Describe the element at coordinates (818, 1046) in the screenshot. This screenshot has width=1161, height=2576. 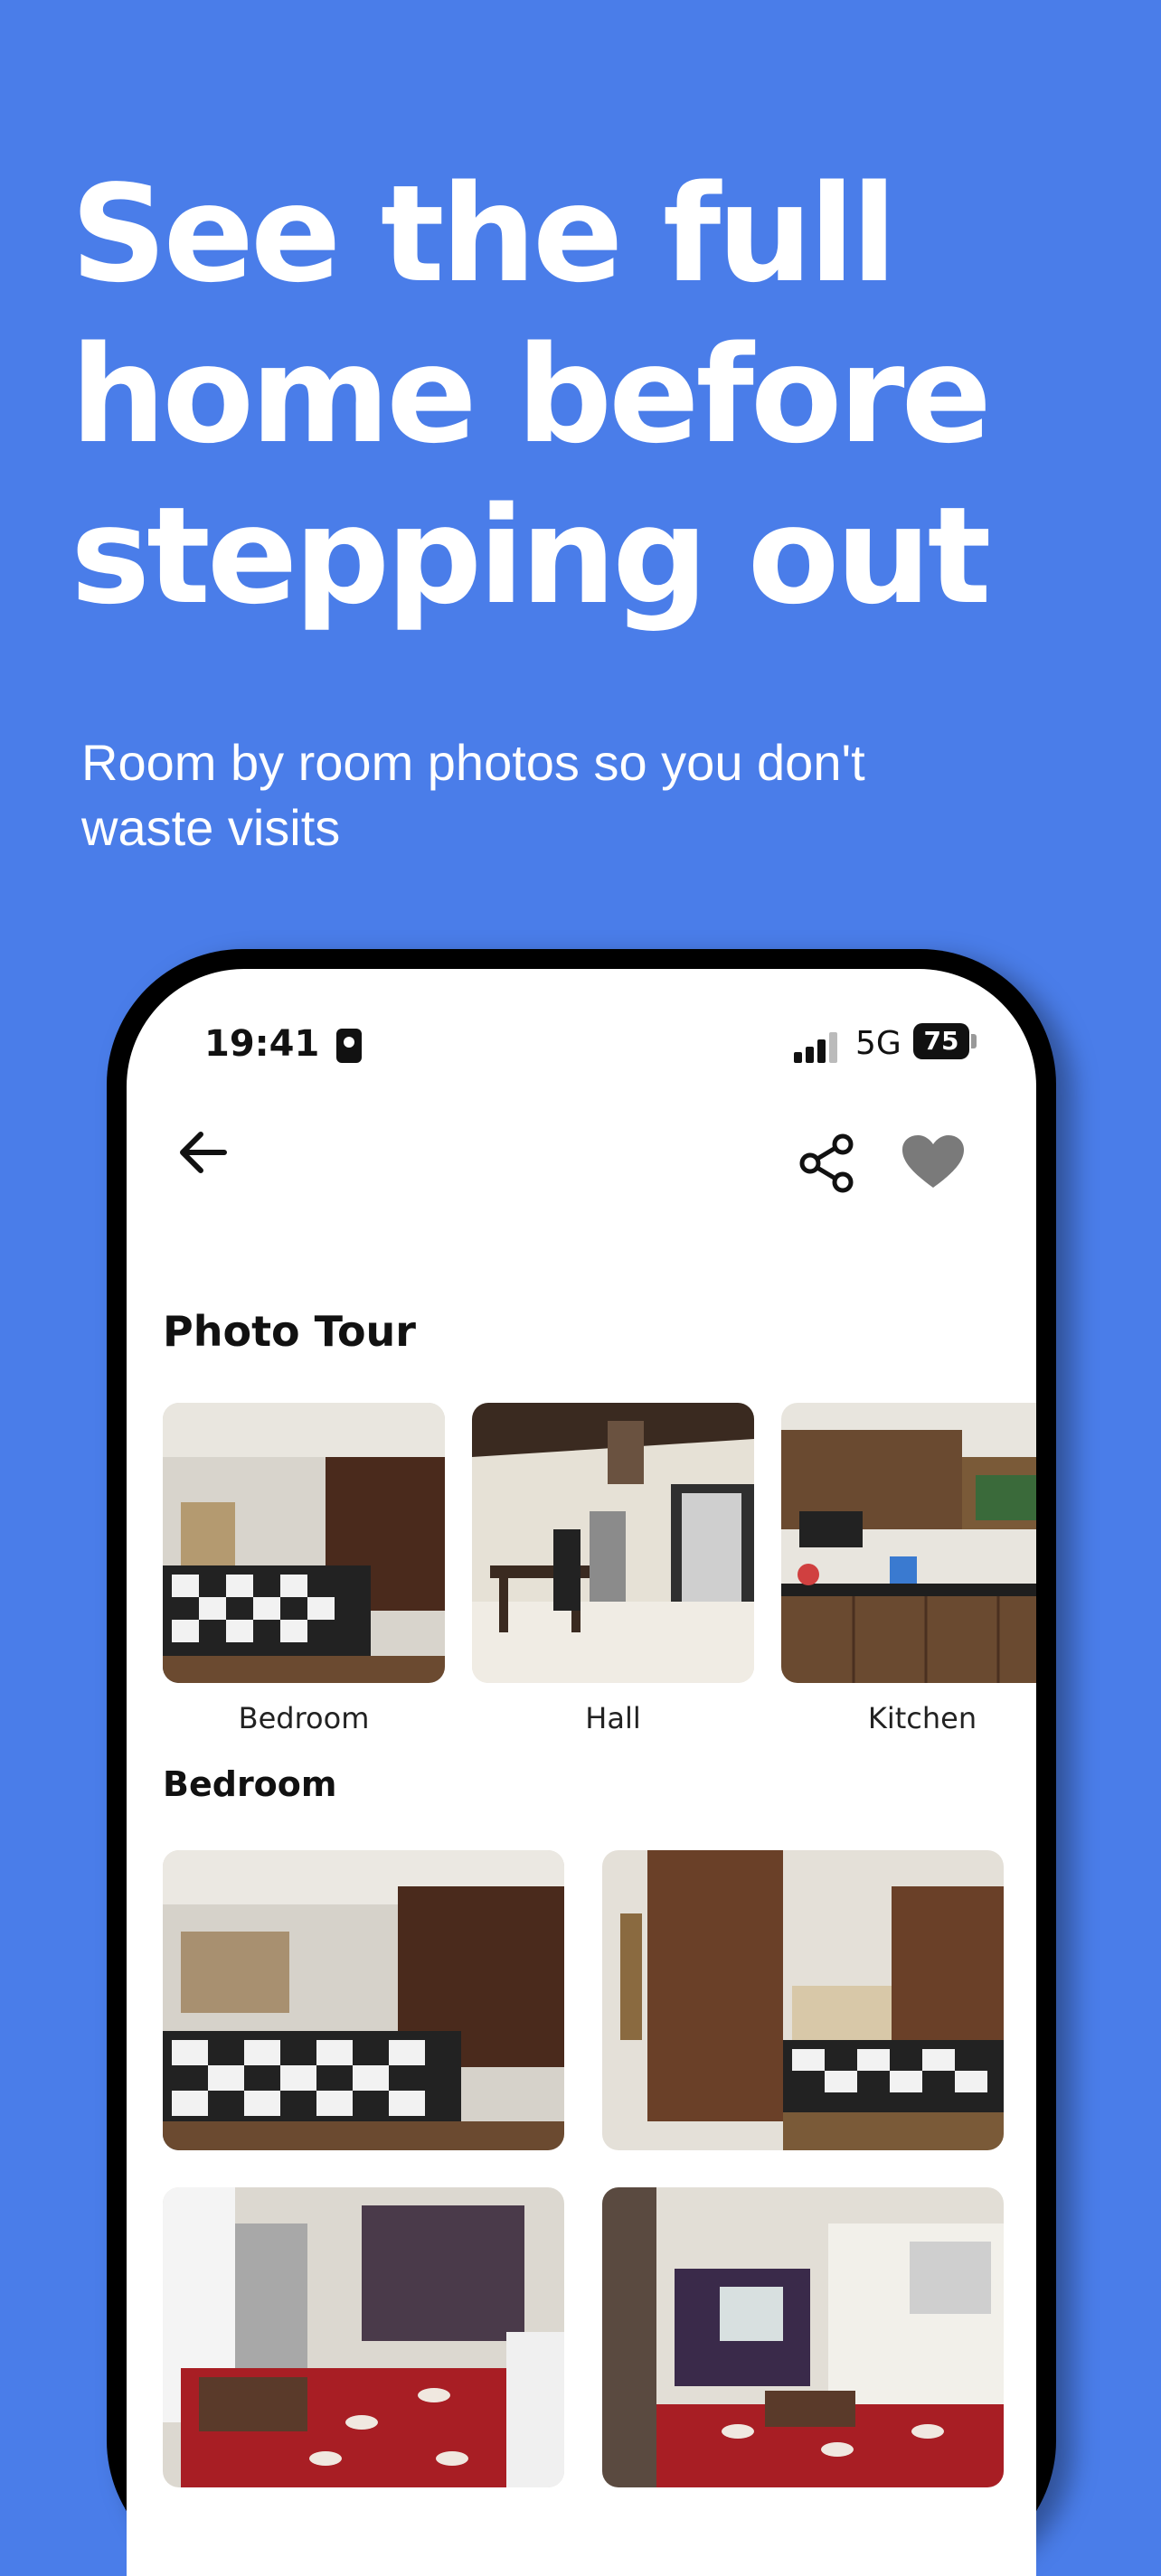
I see `signal-icon` at that location.